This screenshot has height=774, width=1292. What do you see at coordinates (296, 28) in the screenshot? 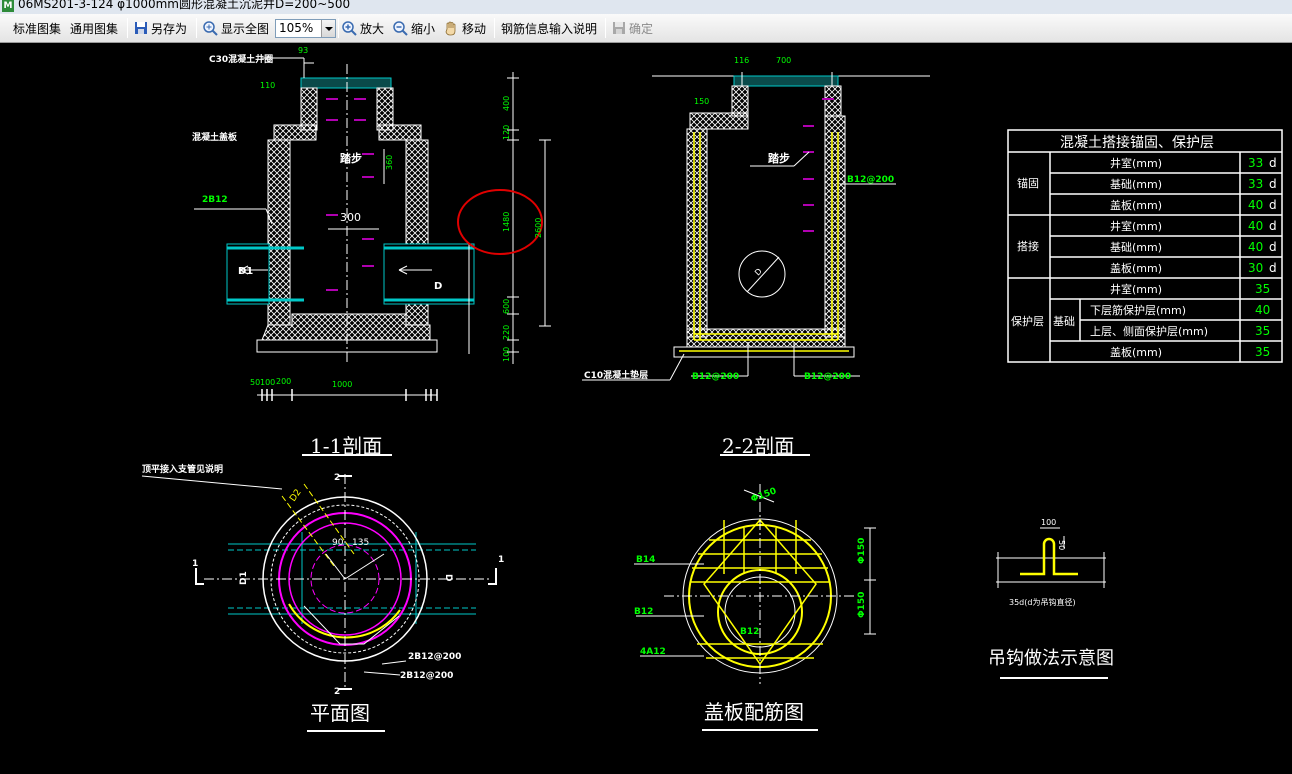
I see `zoom-value: 105%` at bounding box center [296, 28].